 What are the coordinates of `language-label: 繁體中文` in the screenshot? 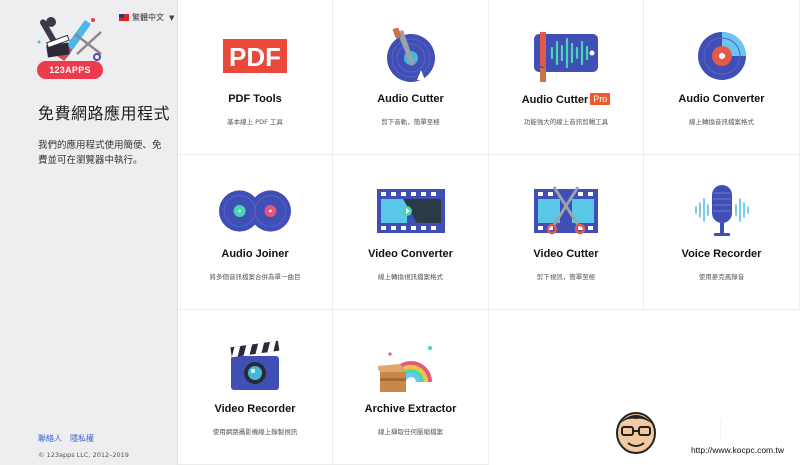 It's located at (148, 17).